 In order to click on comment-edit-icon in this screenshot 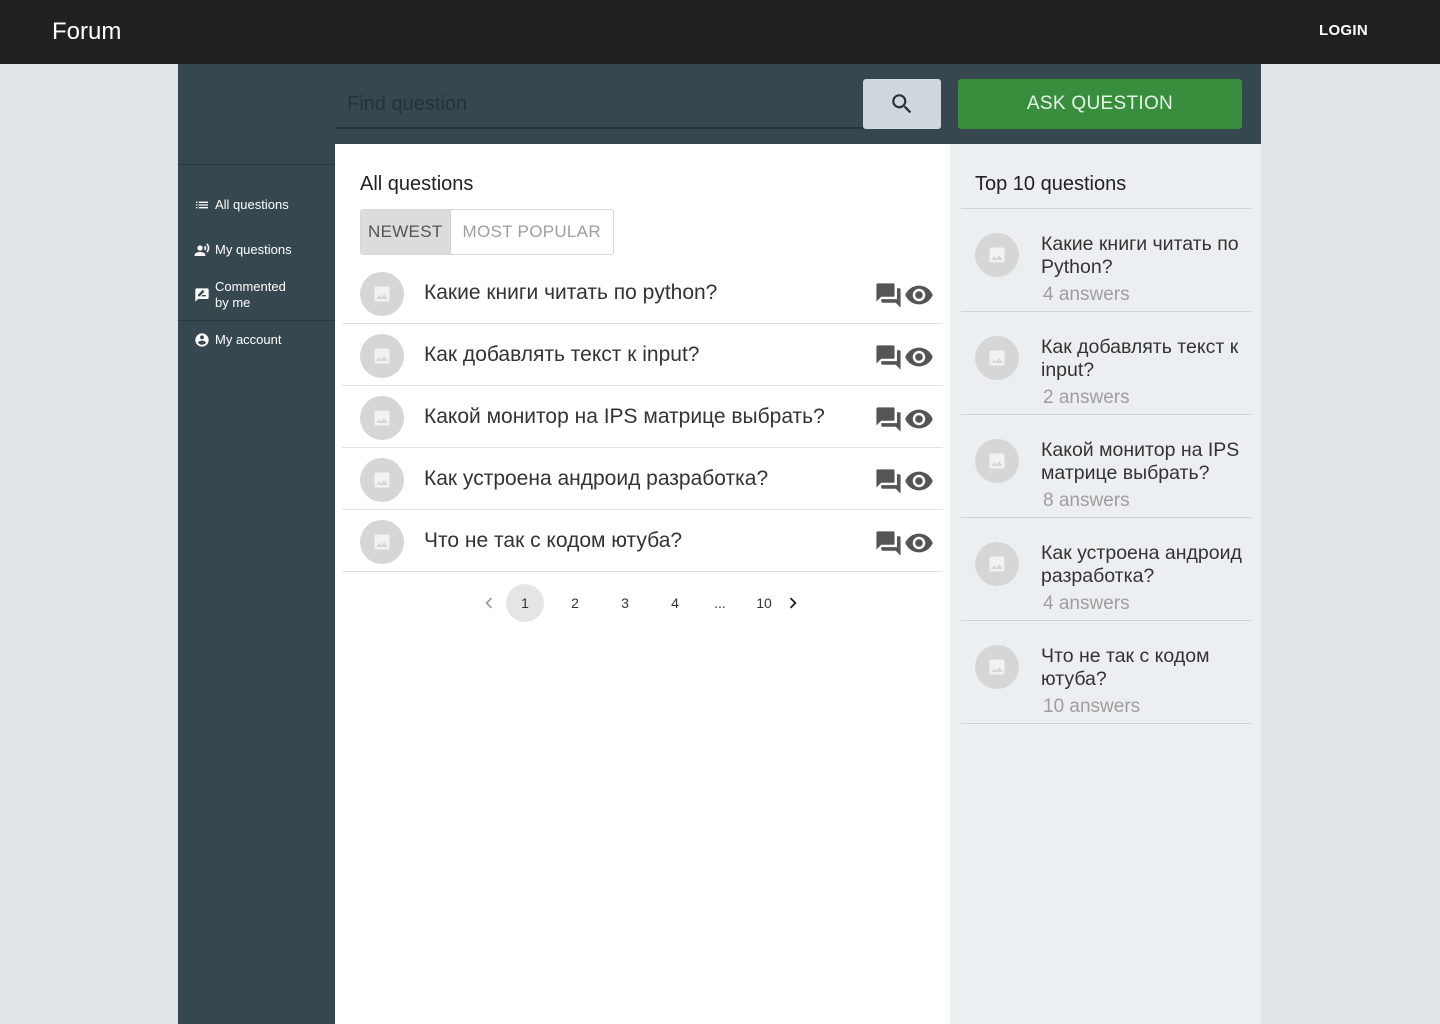, I will do `click(202, 295)`.